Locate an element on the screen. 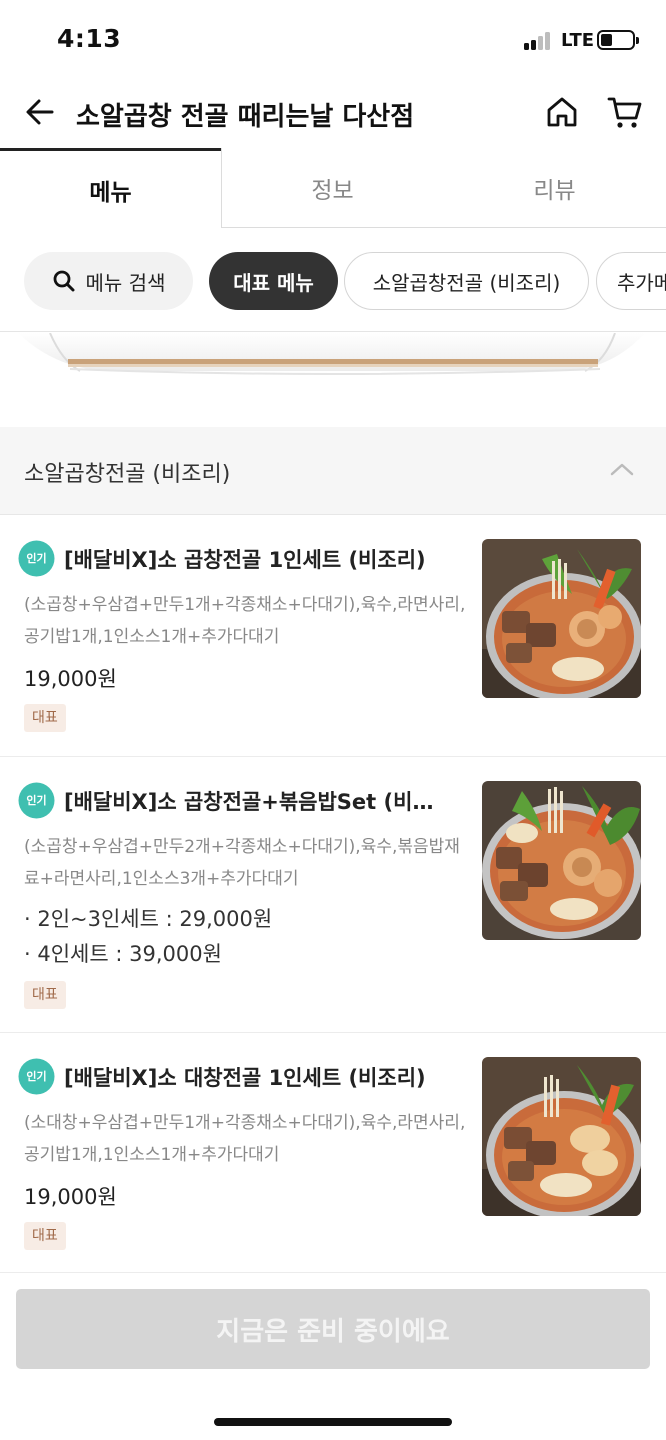 The width and height of the screenshot is (666, 1440). chip-extra-menu: 추가메 is located at coordinates (631, 281).